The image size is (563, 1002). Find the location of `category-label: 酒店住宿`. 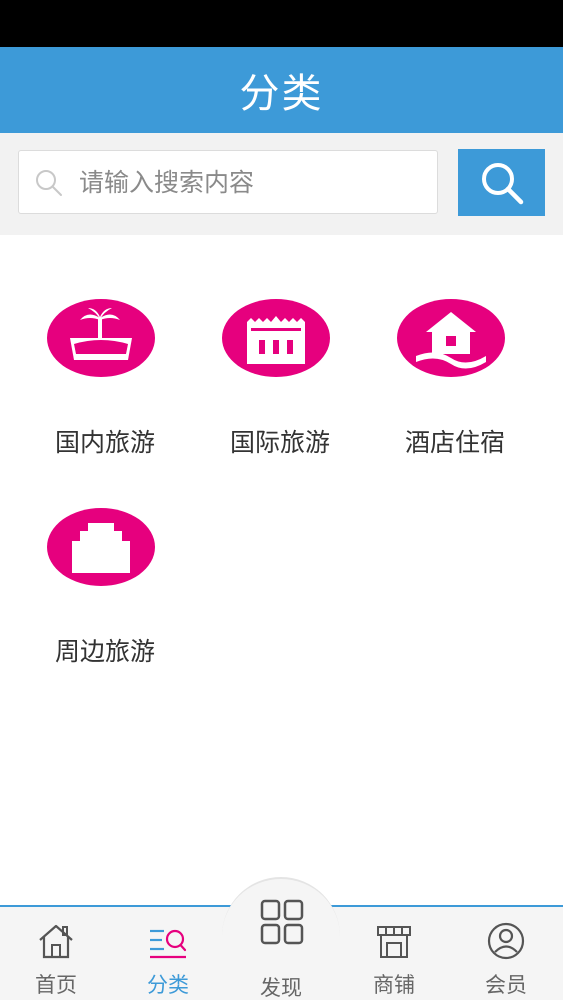

category-label: 酒店住宿 is located at coordinates (454, 442).